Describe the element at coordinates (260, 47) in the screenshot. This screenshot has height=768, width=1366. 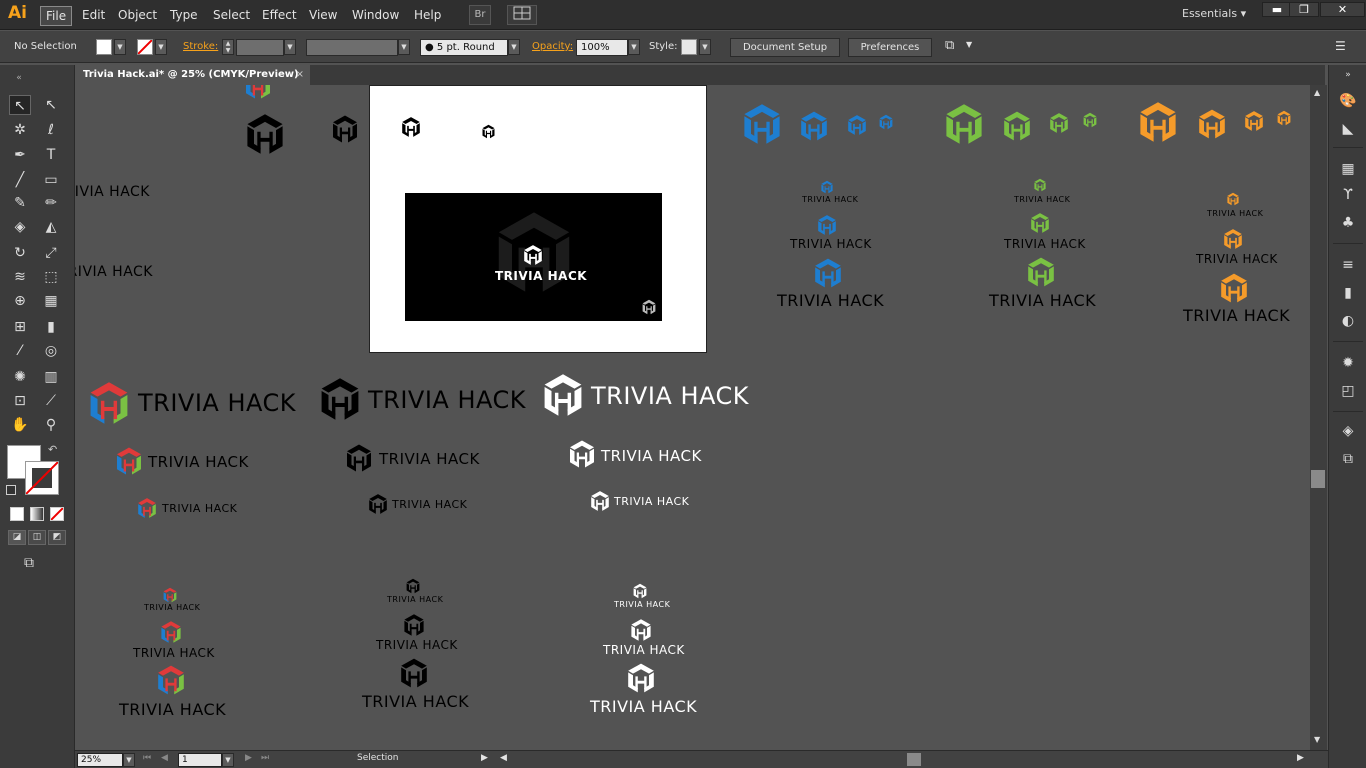
I see `stroke-weight-field` at that location.